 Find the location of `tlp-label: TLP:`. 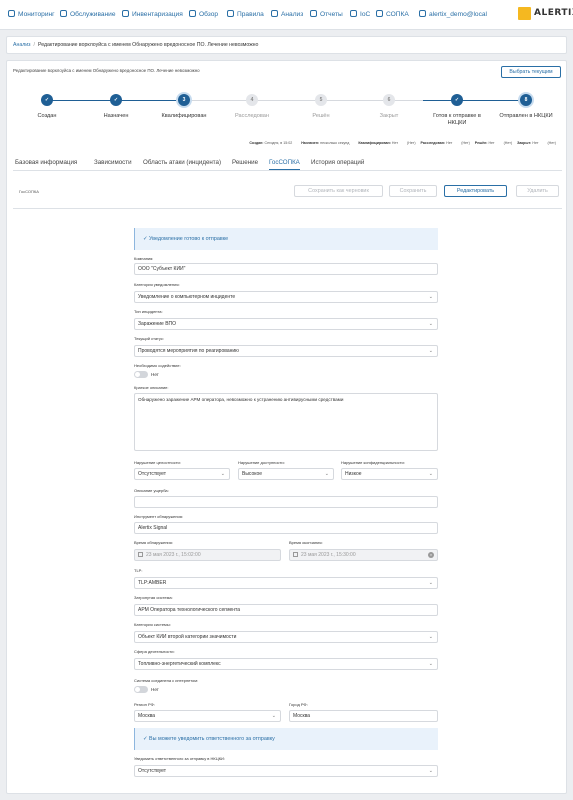

tlp-label: TLP: is located at coordinates (138, 570).